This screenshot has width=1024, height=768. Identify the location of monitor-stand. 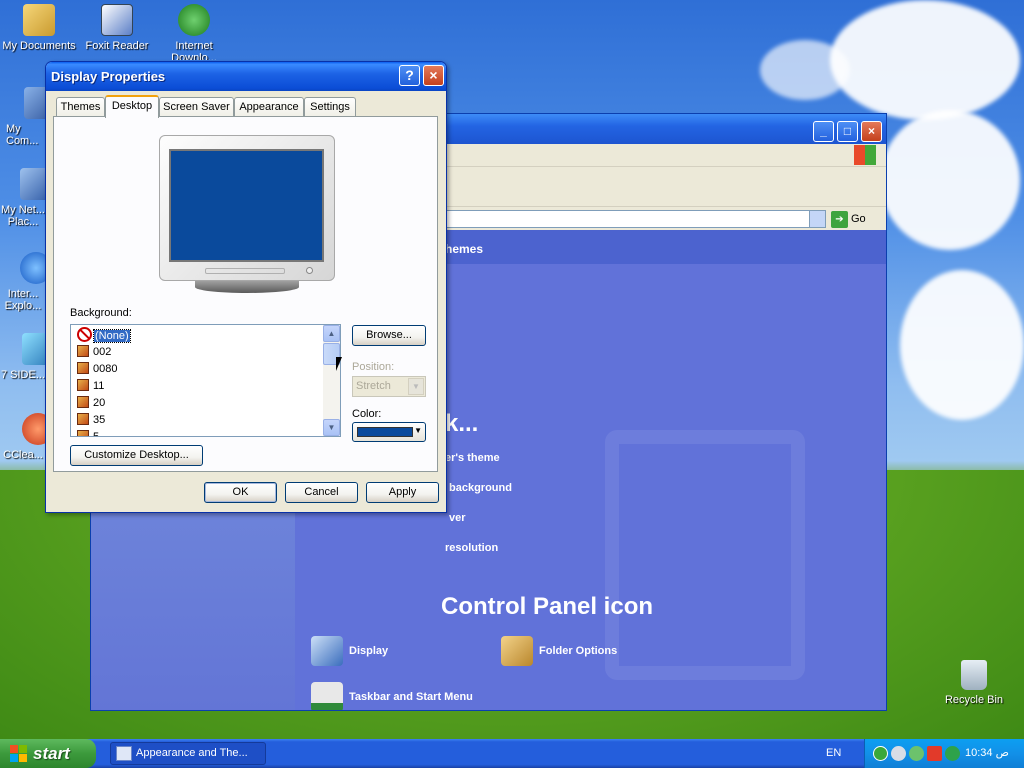
(247, 287).